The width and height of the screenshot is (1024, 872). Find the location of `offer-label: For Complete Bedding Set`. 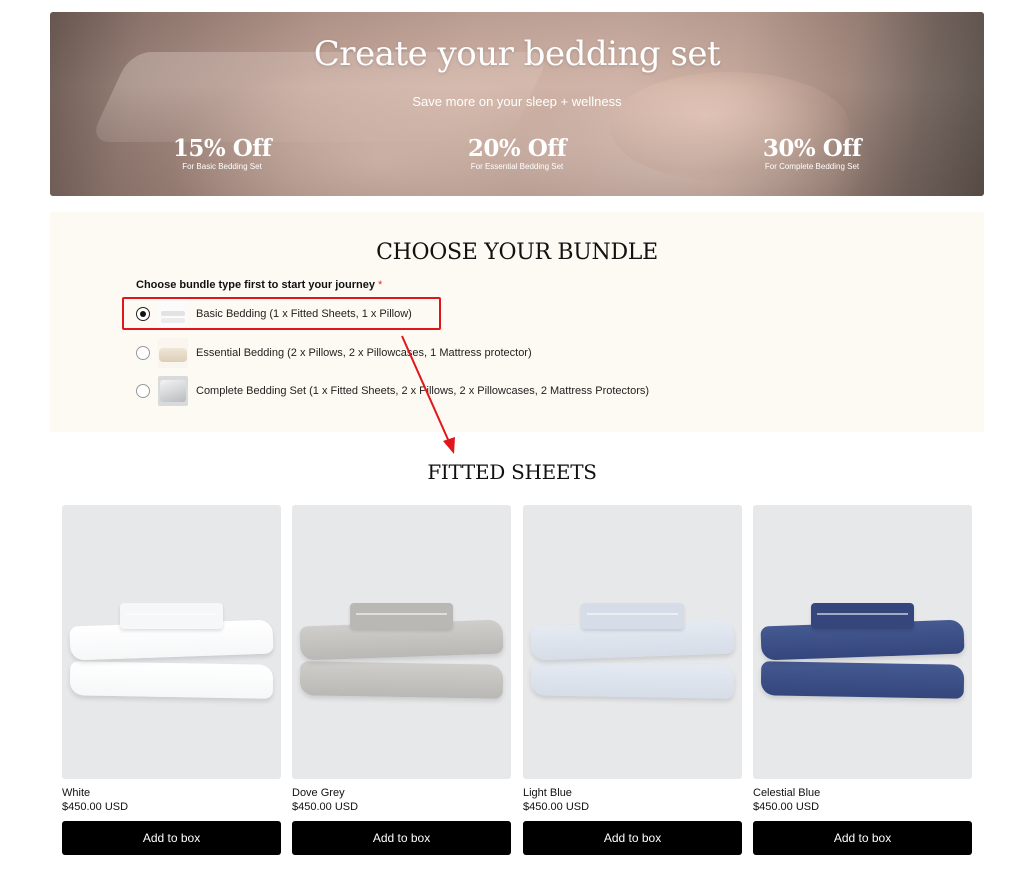

offer-label: For Complete Bedding Set is located at coordinates (812, 166).